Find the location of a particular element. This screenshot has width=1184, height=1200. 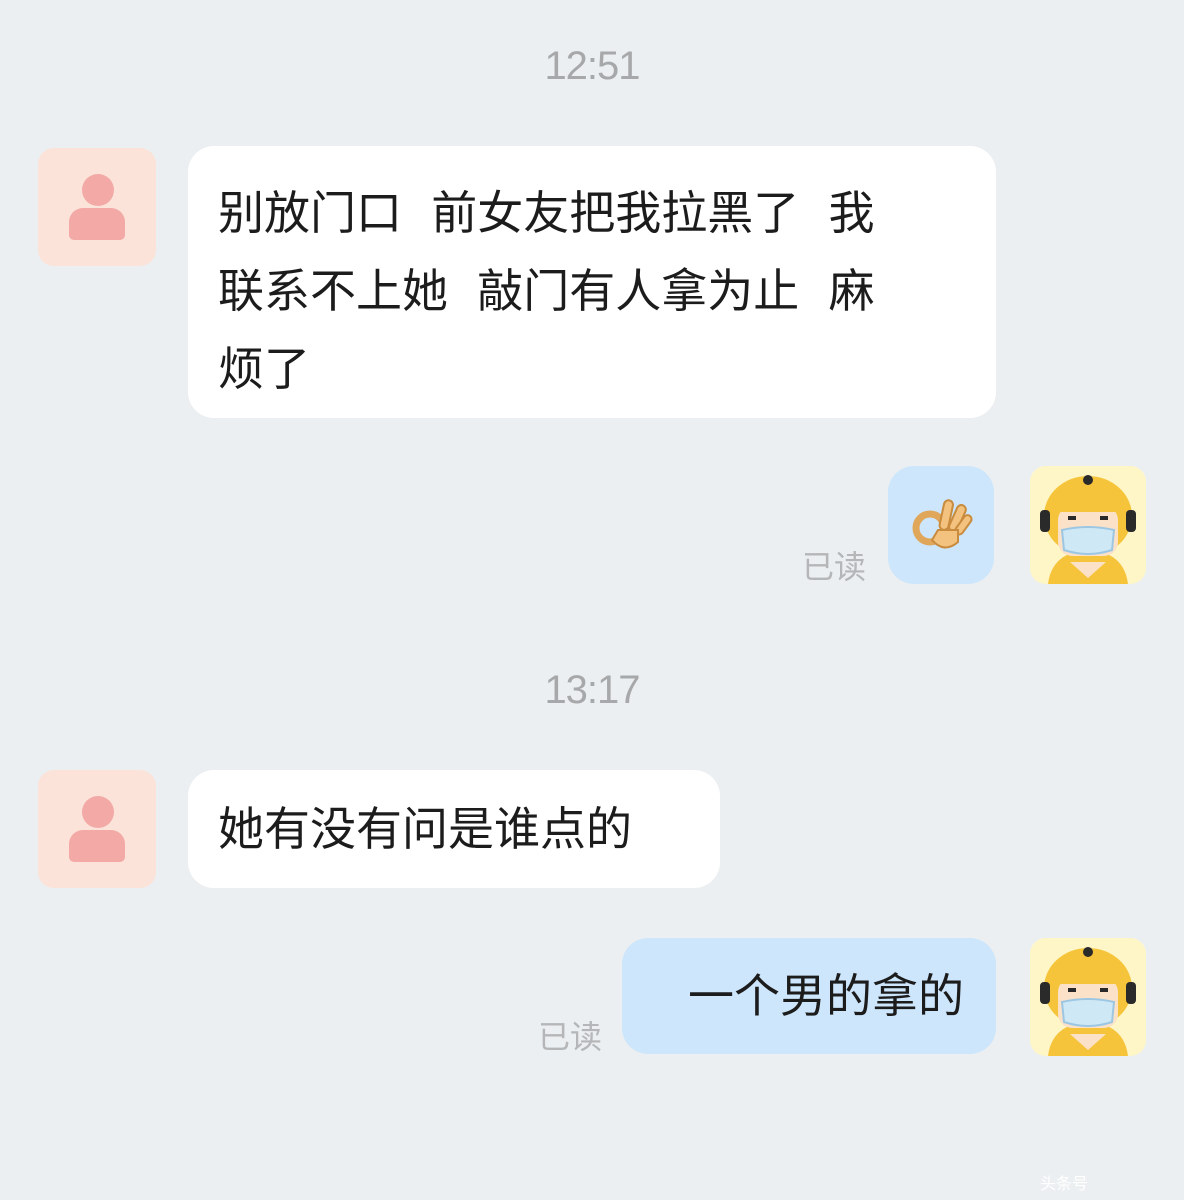

message-text: 别放门口 前女友把我拉黑了 我 联系不上她 敲门有人拿为止 麻 烦了 is located at coordinates (546, 291).